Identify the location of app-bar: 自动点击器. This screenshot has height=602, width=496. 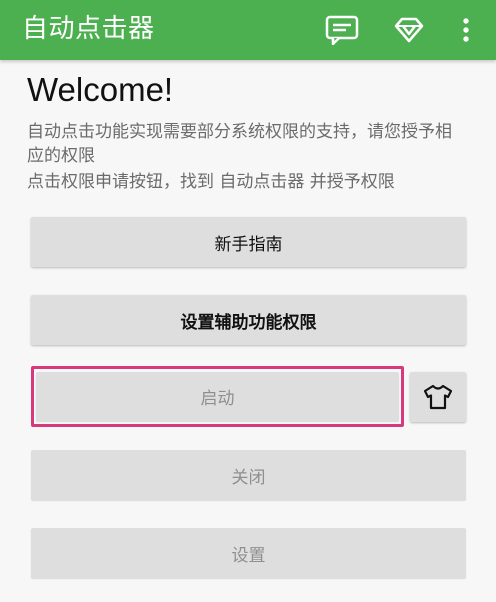
(248, 30).